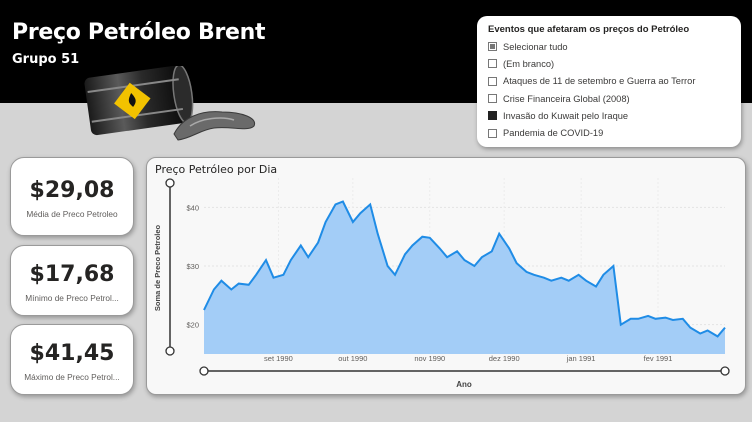 Image resolution: width=752 pixels, height=422 pixels. Describe the element at coordinates (566, 115) in the screenshot. I see `slicer-item-label: Invasão do Kuwait pelo Iraque` at that location.